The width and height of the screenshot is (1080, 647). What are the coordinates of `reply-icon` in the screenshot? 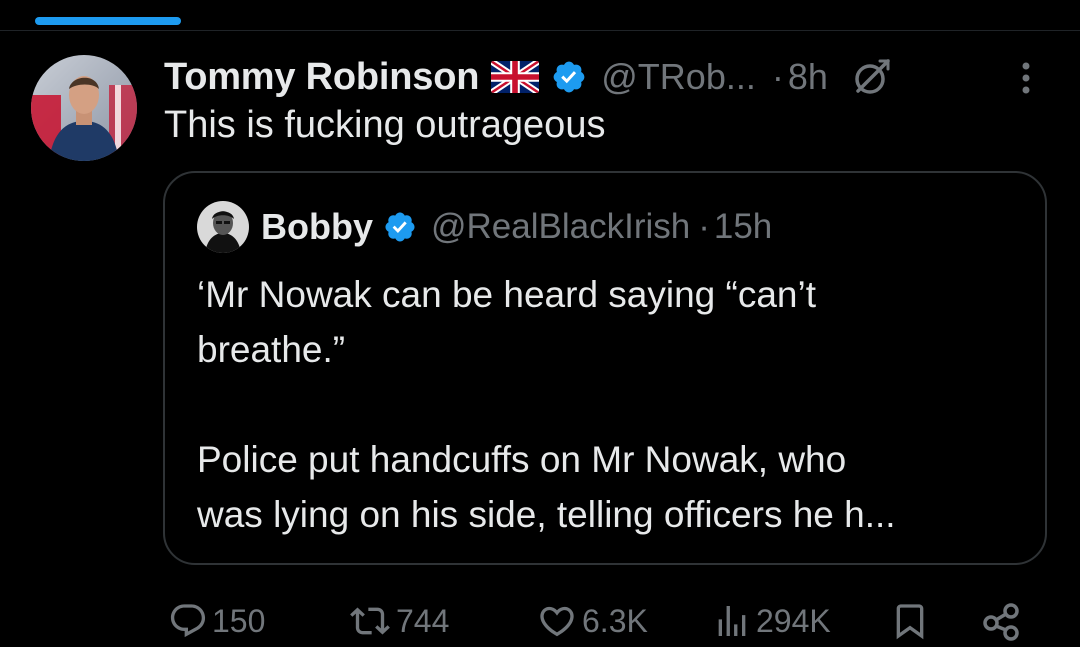 It's located at (188, 621).